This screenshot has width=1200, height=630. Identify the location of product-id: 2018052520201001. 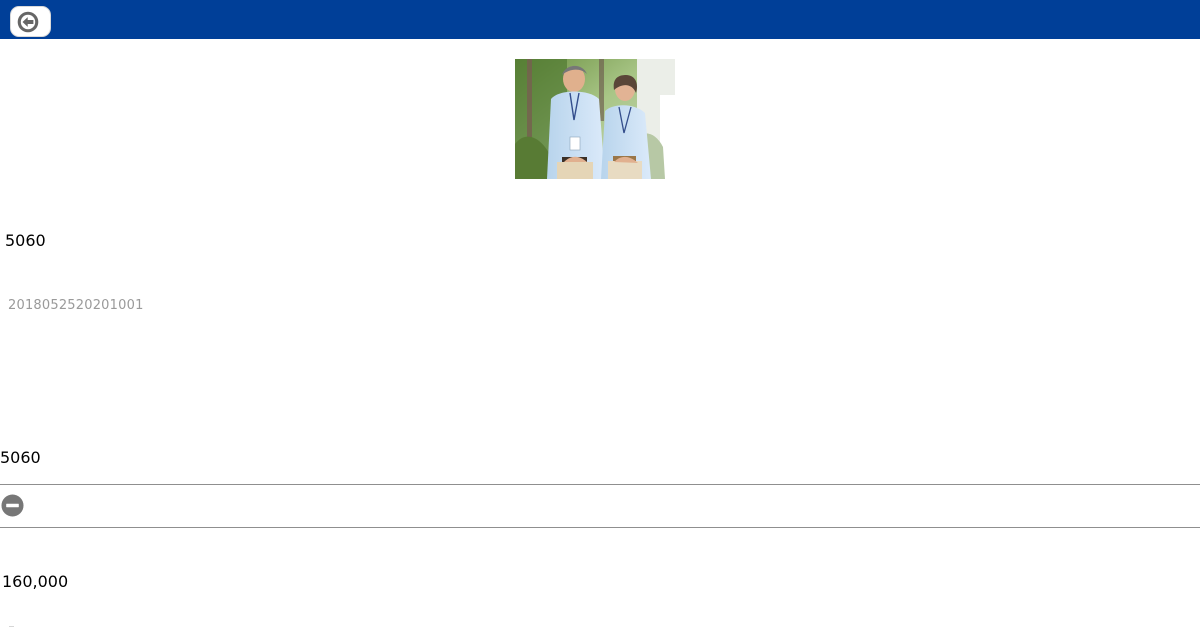
(76, 305).